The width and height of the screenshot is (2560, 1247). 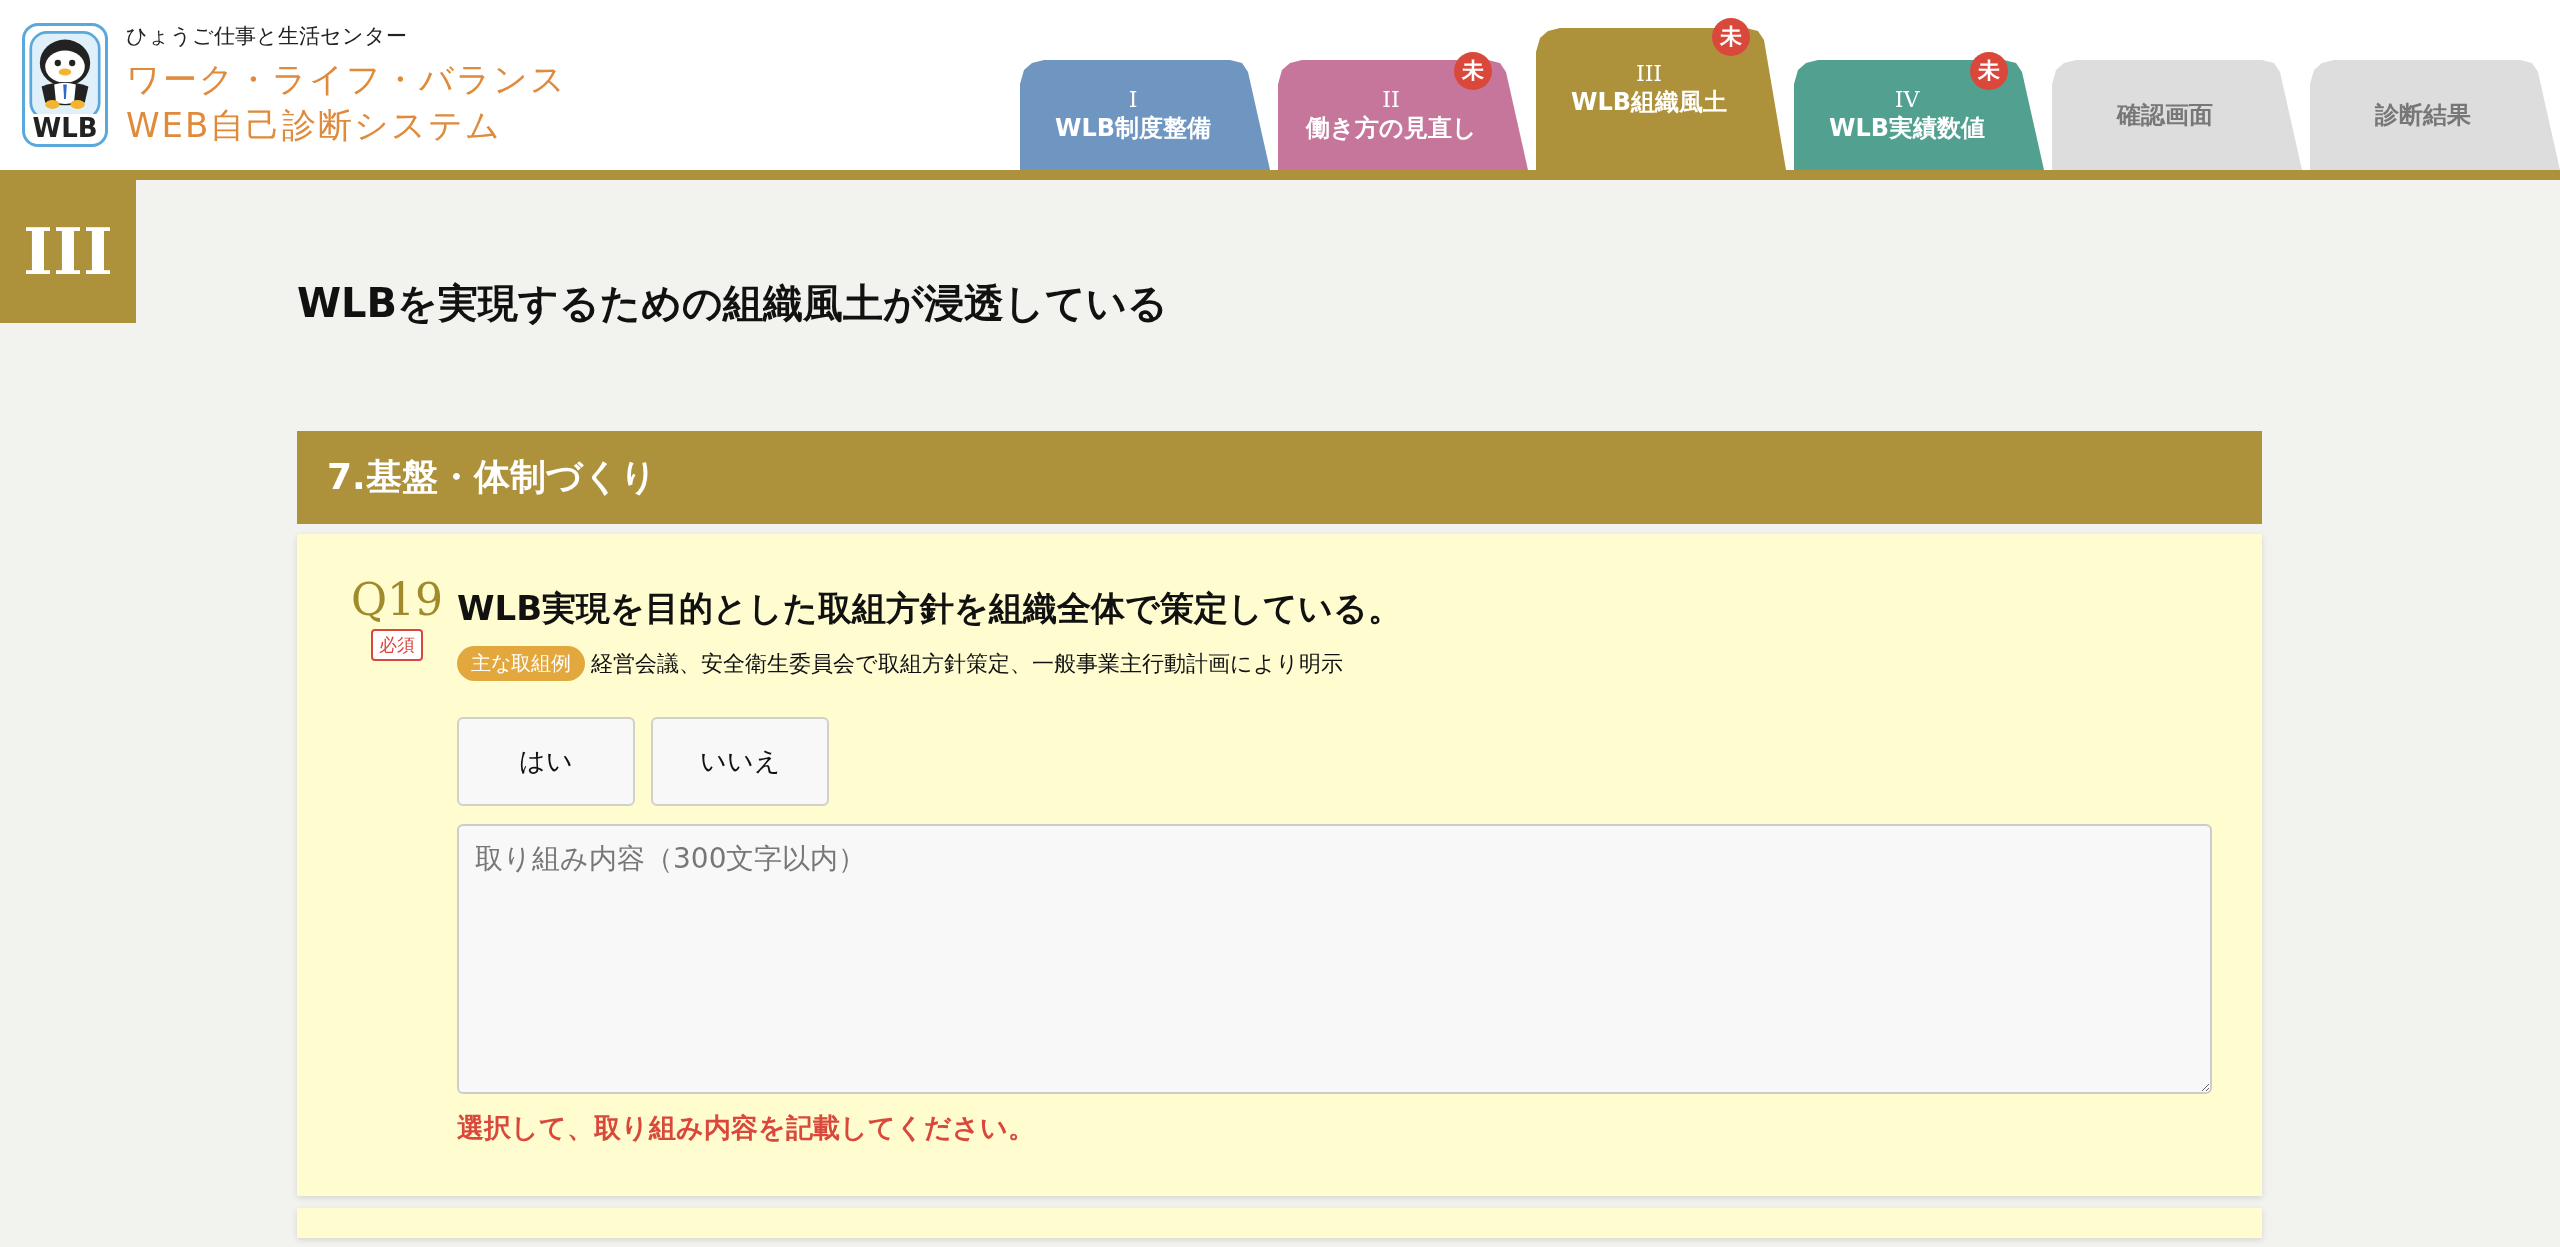 I want to click on nav-tab: 確認画面, so click(x=2177, y=115).